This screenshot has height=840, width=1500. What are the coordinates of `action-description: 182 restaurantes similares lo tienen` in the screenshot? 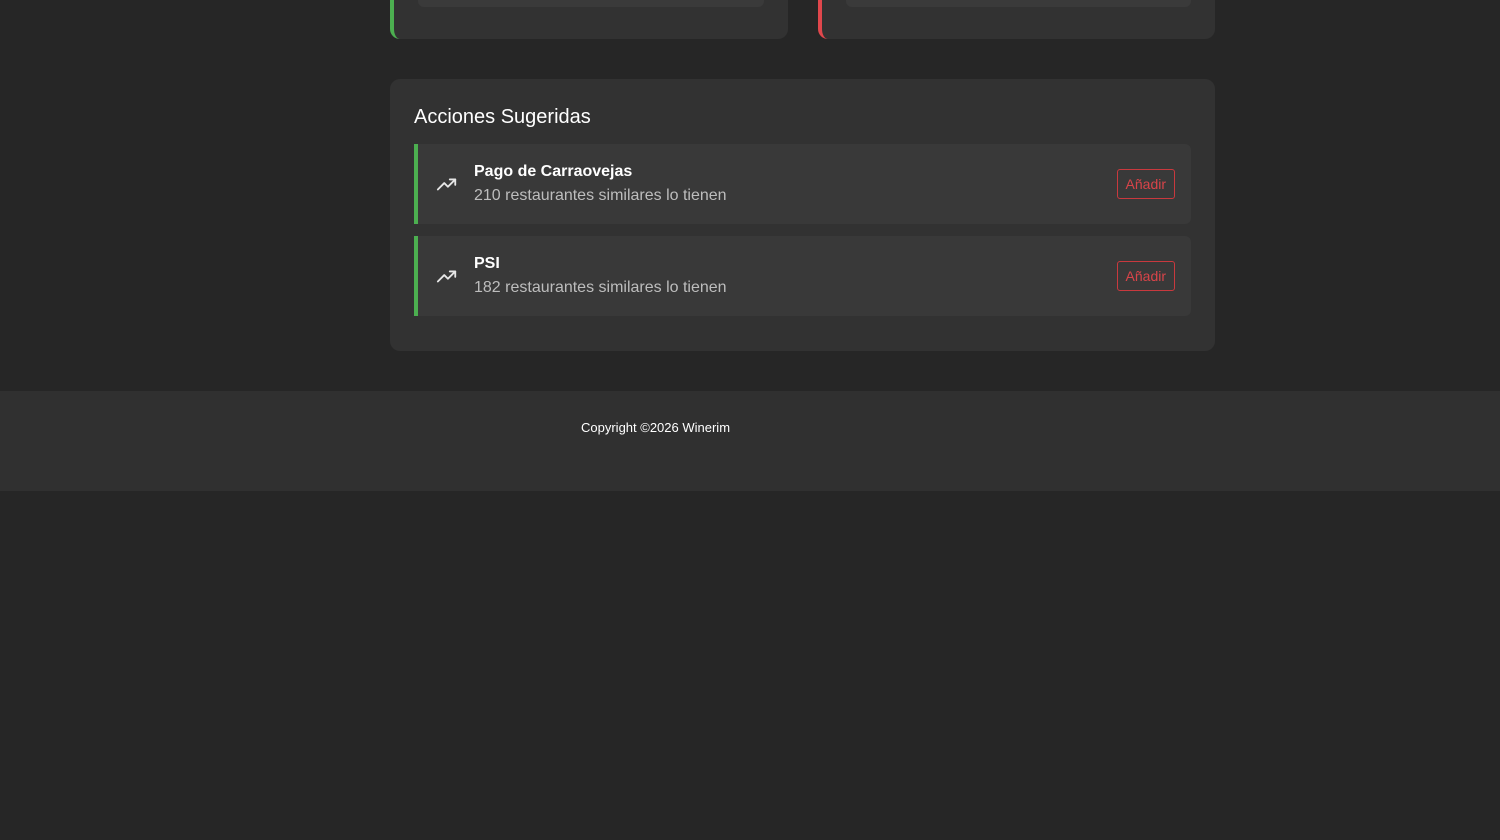 It's located at (600, 287).